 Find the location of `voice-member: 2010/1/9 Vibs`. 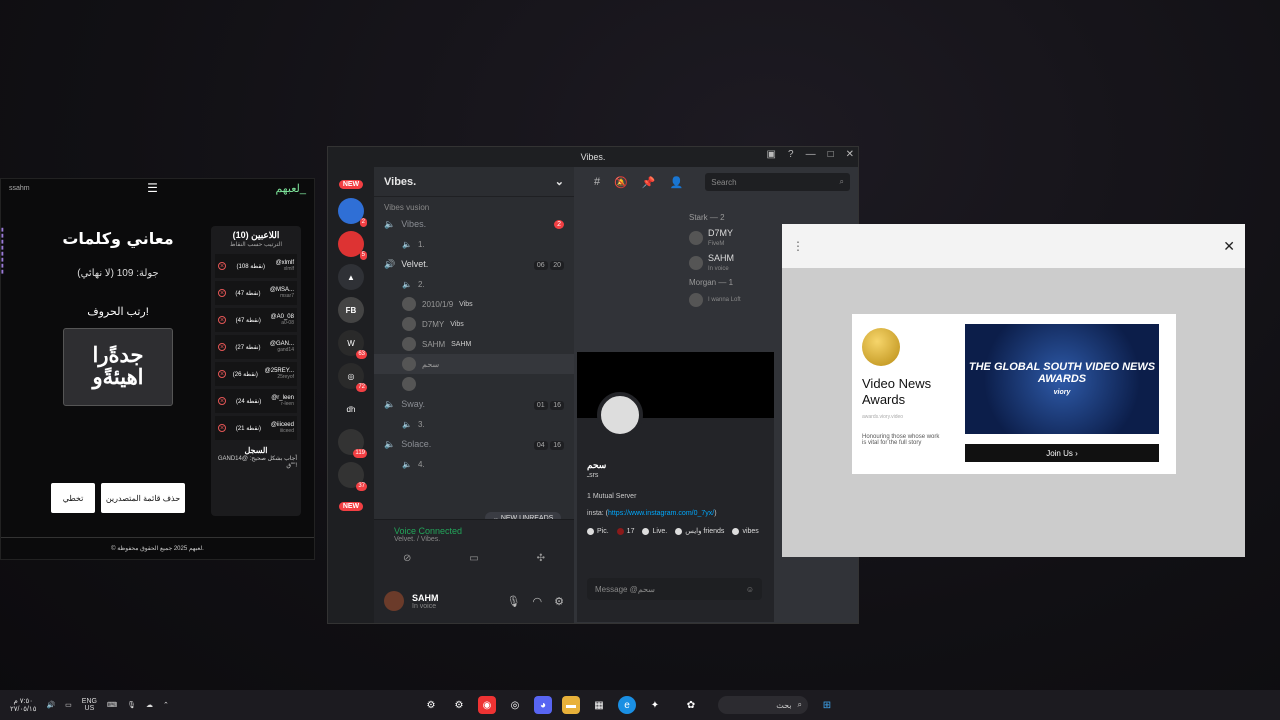

voice-member: 2010/1/9 Vibs is located at coordinates (474, 304).